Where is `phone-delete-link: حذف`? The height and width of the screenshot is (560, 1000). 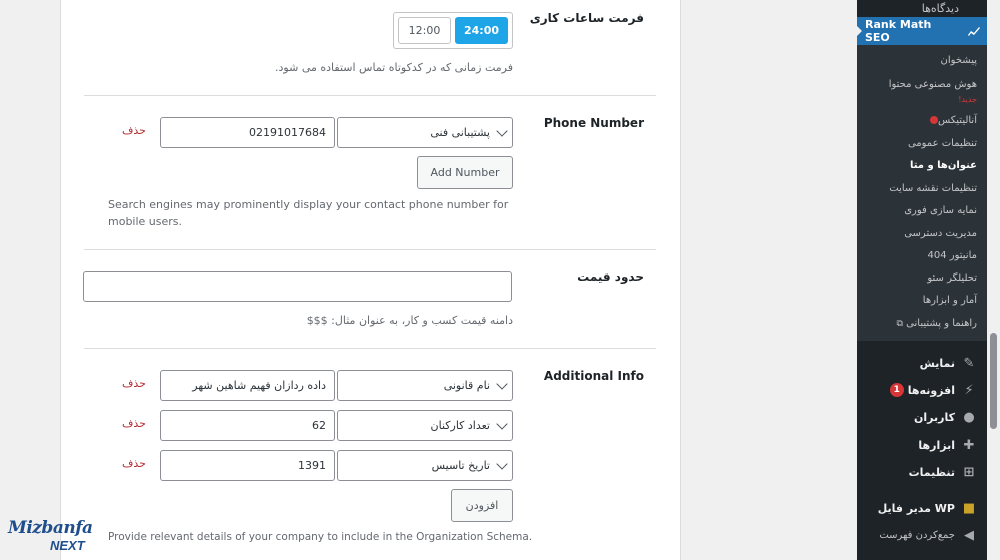 phone-delete-link: حذف is located at coordinates (134, 130).